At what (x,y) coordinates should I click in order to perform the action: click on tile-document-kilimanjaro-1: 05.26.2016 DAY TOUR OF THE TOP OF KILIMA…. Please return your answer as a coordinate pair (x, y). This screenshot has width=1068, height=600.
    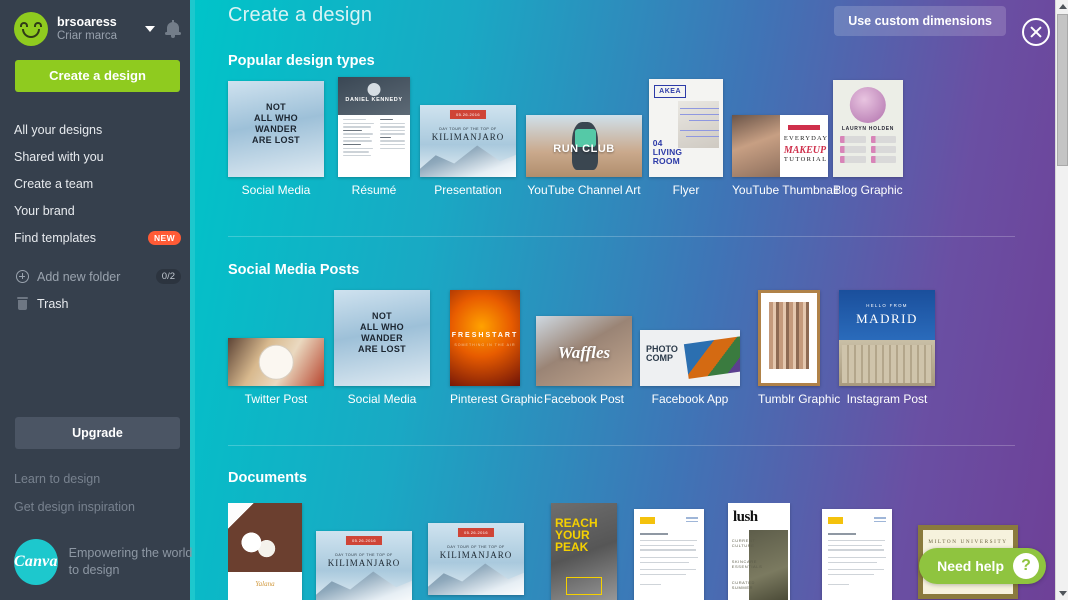
    Looking at the image, I should click on (364, 565).